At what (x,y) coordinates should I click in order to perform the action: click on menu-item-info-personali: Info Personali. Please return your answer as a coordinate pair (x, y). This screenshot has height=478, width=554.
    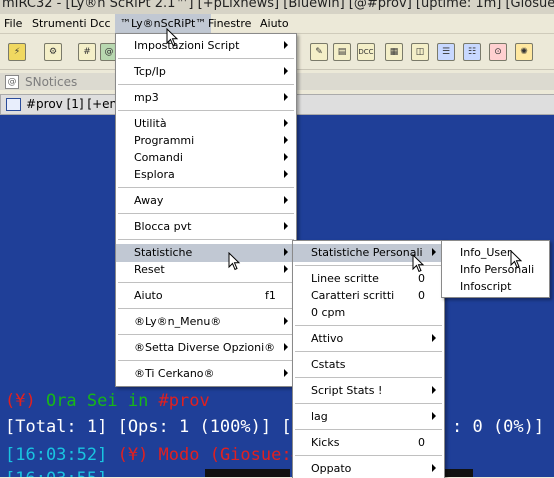
    Looking at the image, I should click on (495, 270).